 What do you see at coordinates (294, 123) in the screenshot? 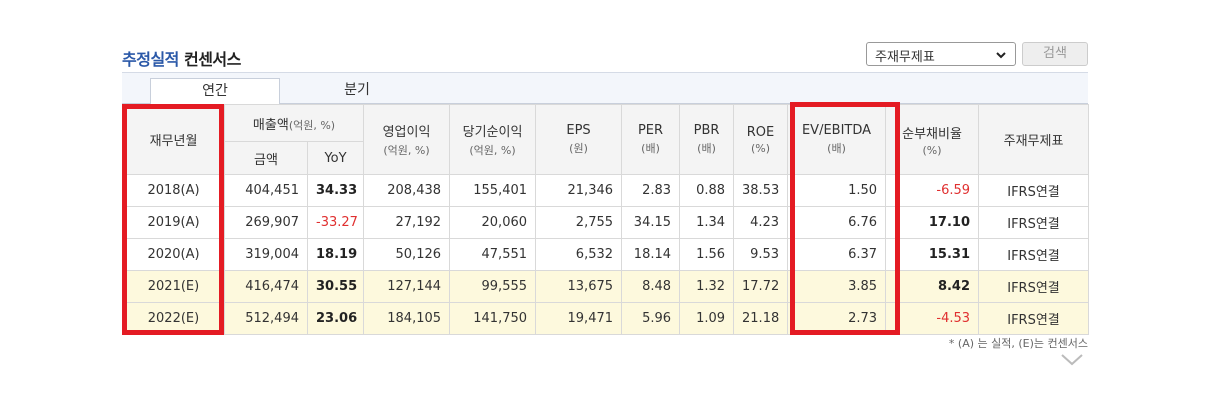
I see `header-sales: 매출액(억원, %)` at bounding box center [294, 123].